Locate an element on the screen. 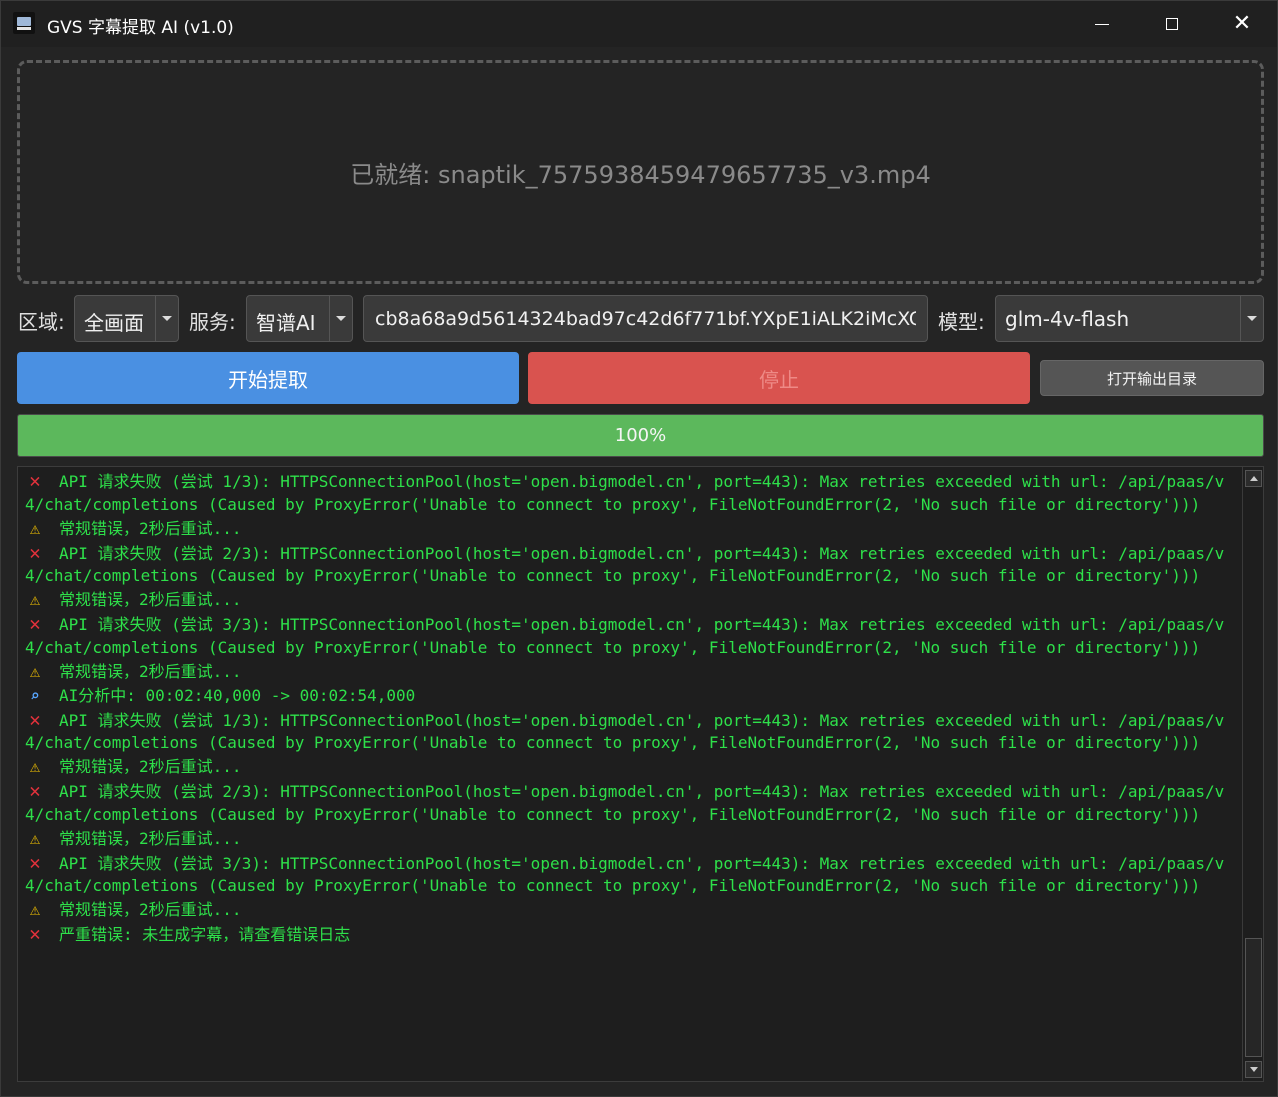 The image size is (1278, 1097). stop-button: 停止 is located at coordinates (779, 378).